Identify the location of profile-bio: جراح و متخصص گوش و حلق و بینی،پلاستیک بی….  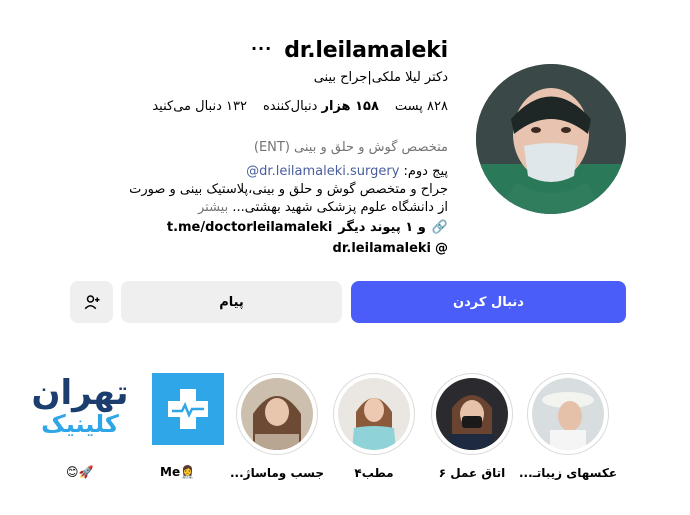
(258, 199).